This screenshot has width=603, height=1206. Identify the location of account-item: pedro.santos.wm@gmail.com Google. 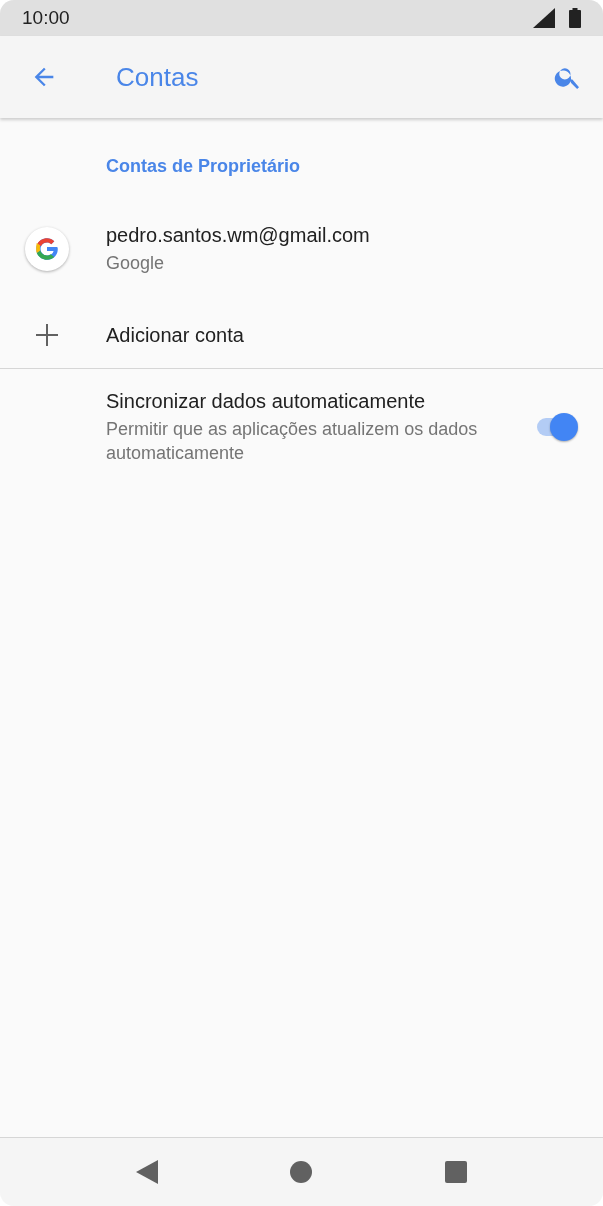
(301, 249).